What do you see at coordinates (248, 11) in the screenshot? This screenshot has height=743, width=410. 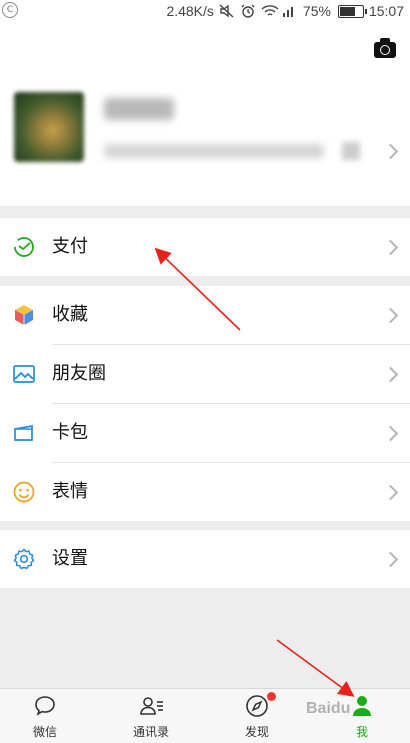 I see `alarm-icon` at bounding box center [248, 11].